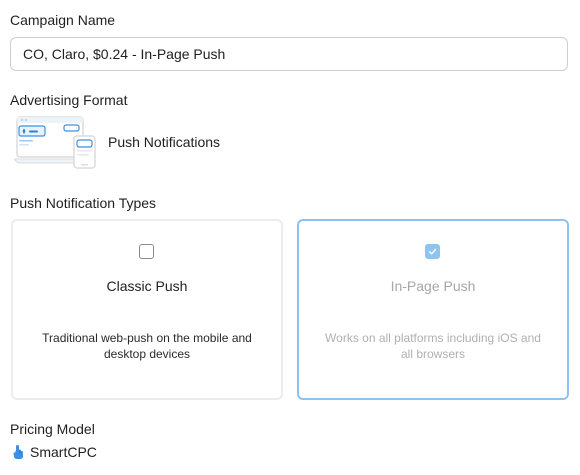 The width and height of the screenshot is (580, 475). I want to click on campaign-name-label: Campaign Name, so click(63, 20).